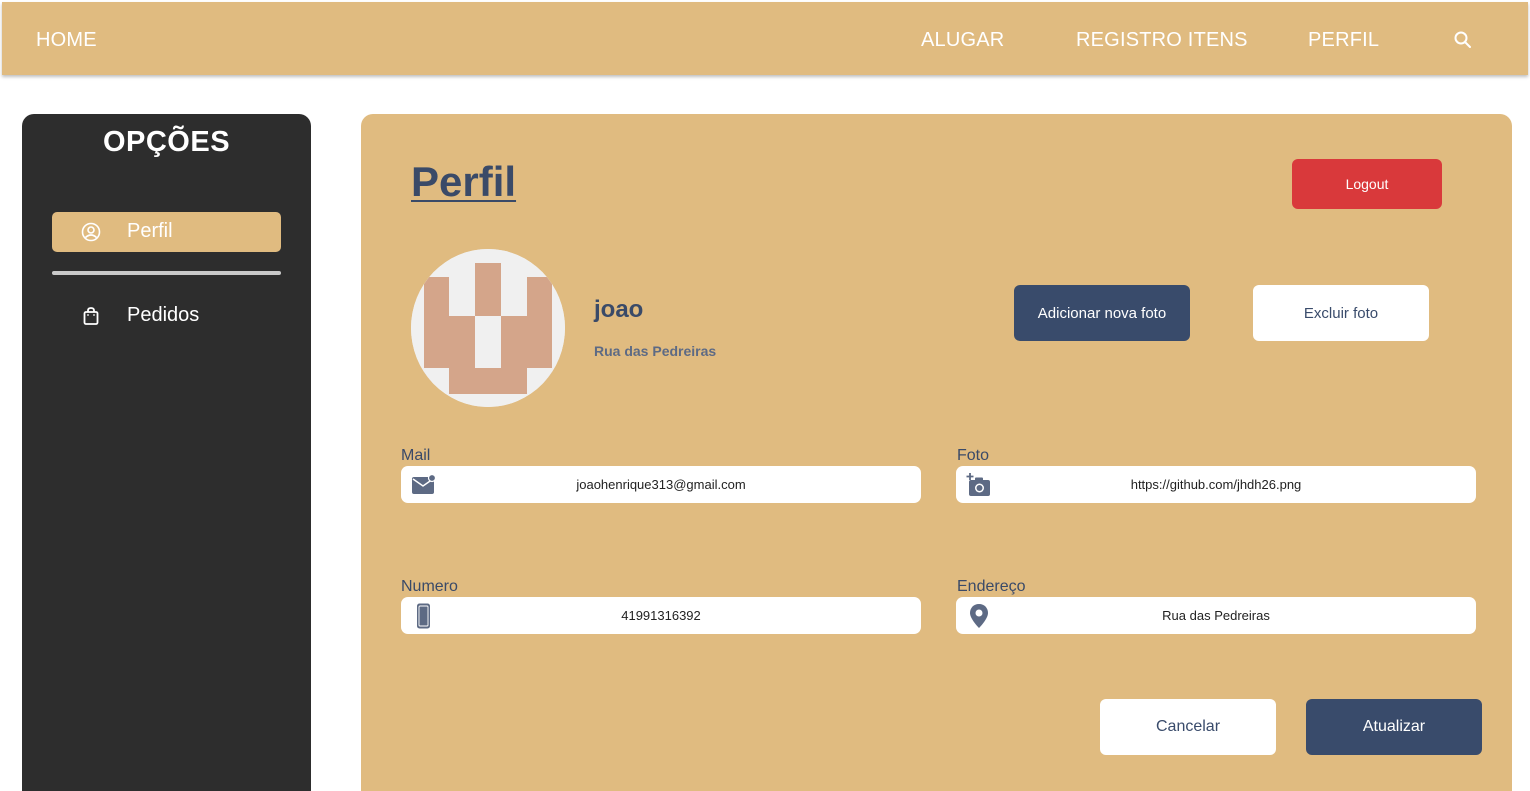 The height and width of the screenshot is (791, 1530). I want to click on page-title: Perfil, so click(464, 181).